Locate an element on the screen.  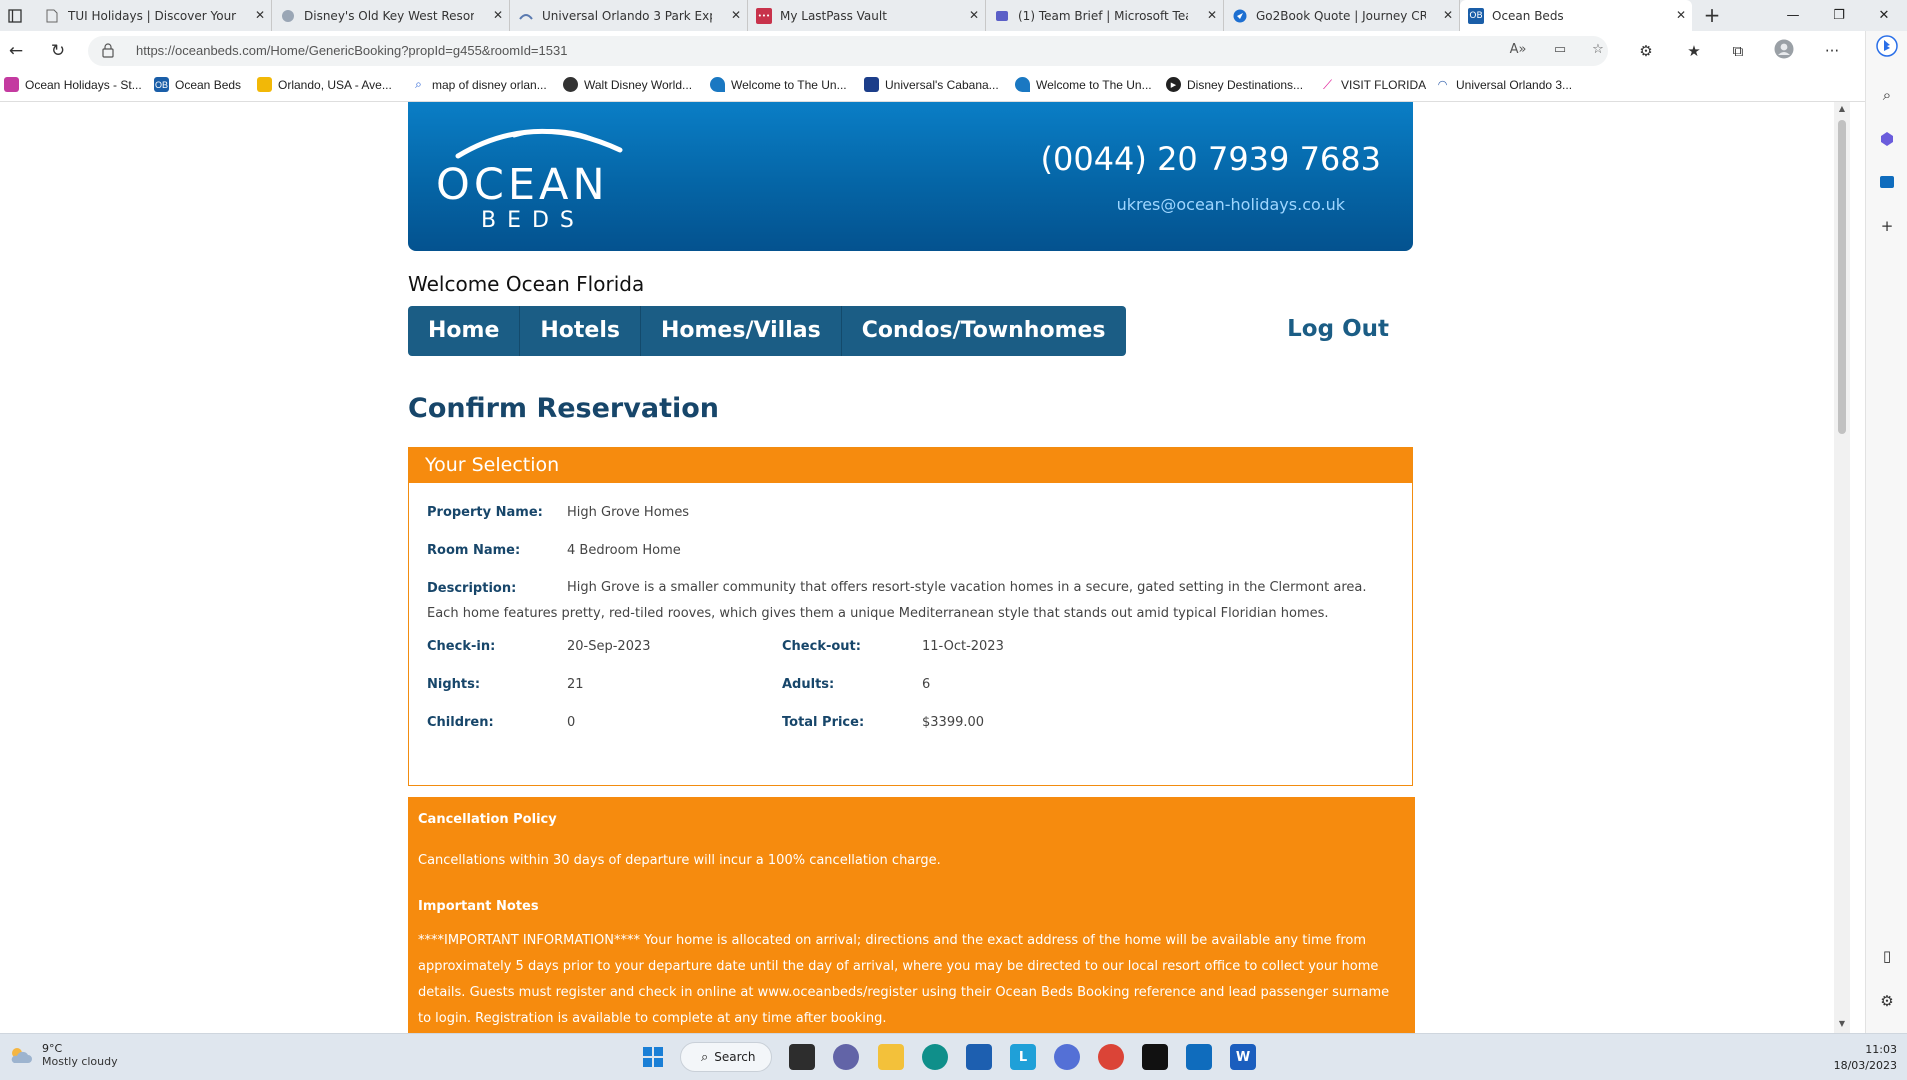
search-label: Search is located at coordinates (735, 1057).